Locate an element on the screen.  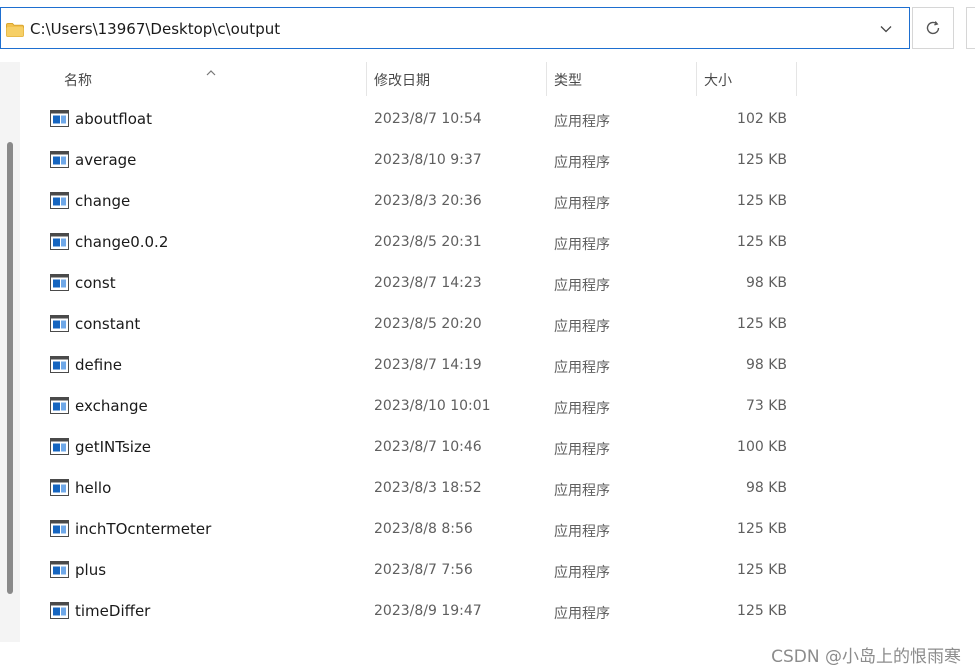
vertical-scrollbar is located at coordinates (10, 352).